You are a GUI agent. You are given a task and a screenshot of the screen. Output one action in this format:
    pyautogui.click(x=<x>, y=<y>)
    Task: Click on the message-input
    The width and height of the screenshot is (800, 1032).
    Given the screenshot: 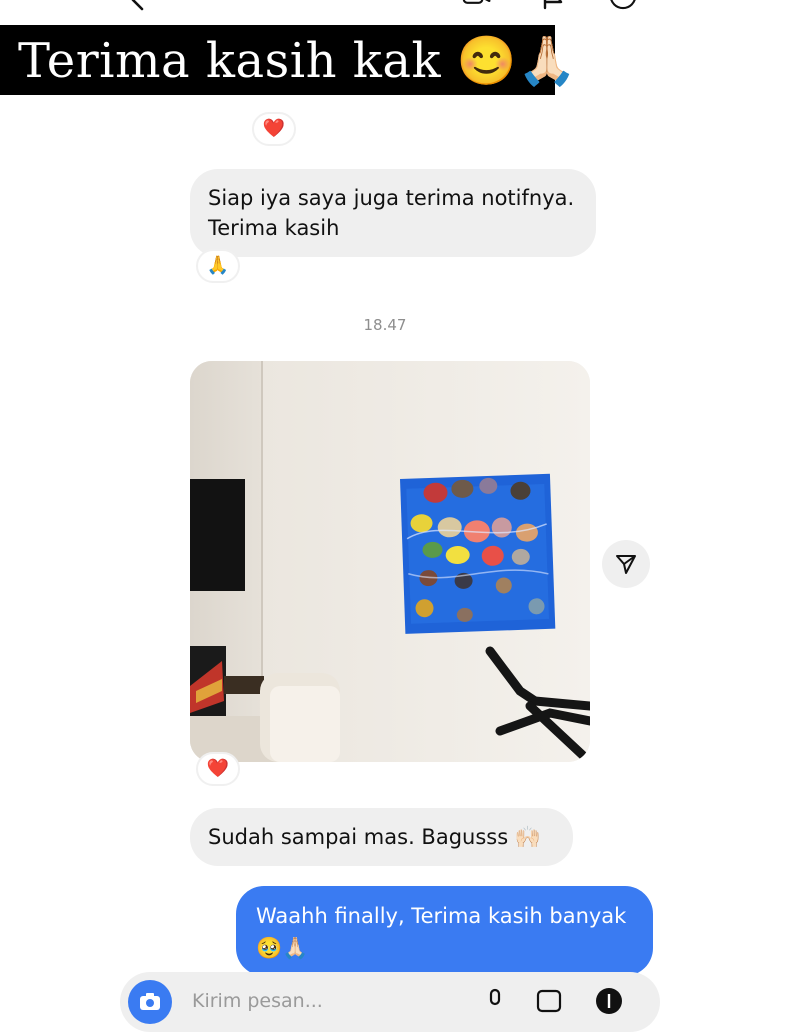 What is the action you would take?
    pyautogui.click(x=322, y=1001)
    